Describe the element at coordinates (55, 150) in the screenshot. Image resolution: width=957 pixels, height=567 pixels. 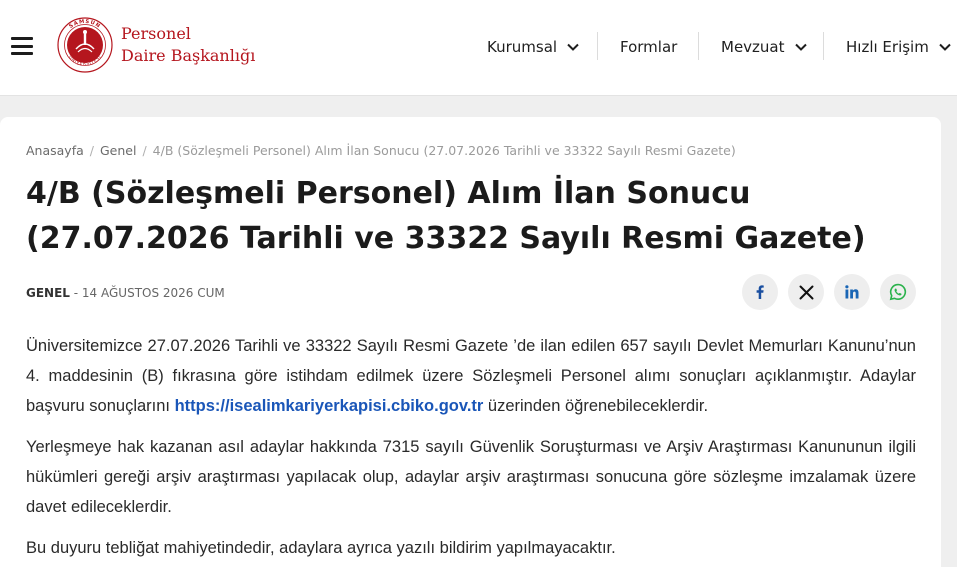
I see `breadcrumb-home: Anasayfa` at that location.